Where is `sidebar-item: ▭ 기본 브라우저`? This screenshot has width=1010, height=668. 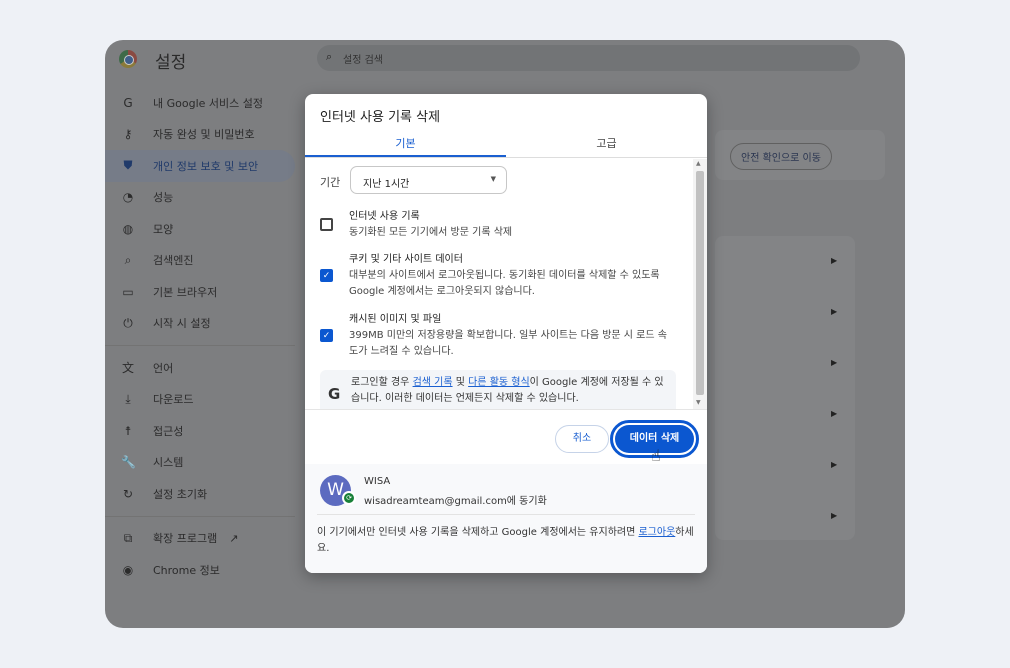 sidebar-item: ▭ 기본 브라우저 is located at coordinates (200, 292).